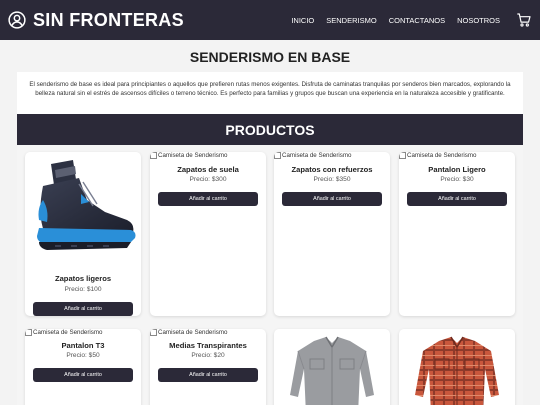 This screenshot has height=405, width=540. What do you see at coordinates (332, 169) in the screenshot?
I see `product-name: Zapatos con refuerzos` at bounding box center [332, 169].